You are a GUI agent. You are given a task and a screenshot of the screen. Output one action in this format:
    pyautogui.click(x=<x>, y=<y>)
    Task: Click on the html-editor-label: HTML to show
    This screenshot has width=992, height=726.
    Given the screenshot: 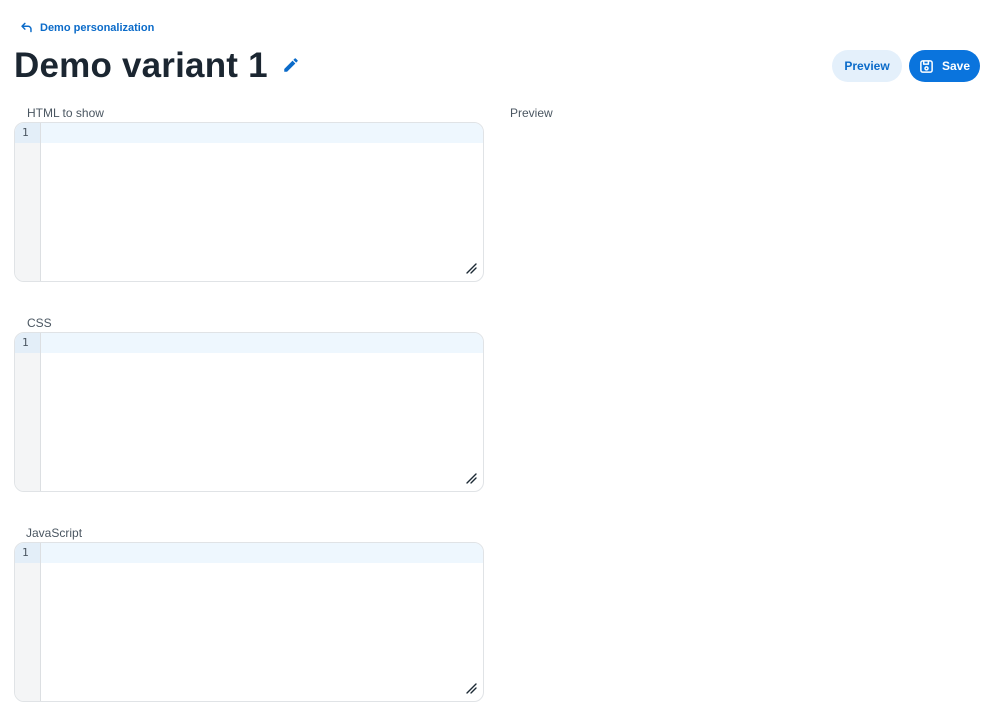 What is the action you would take?
    pyautogui.click(x=65, y=113)
    